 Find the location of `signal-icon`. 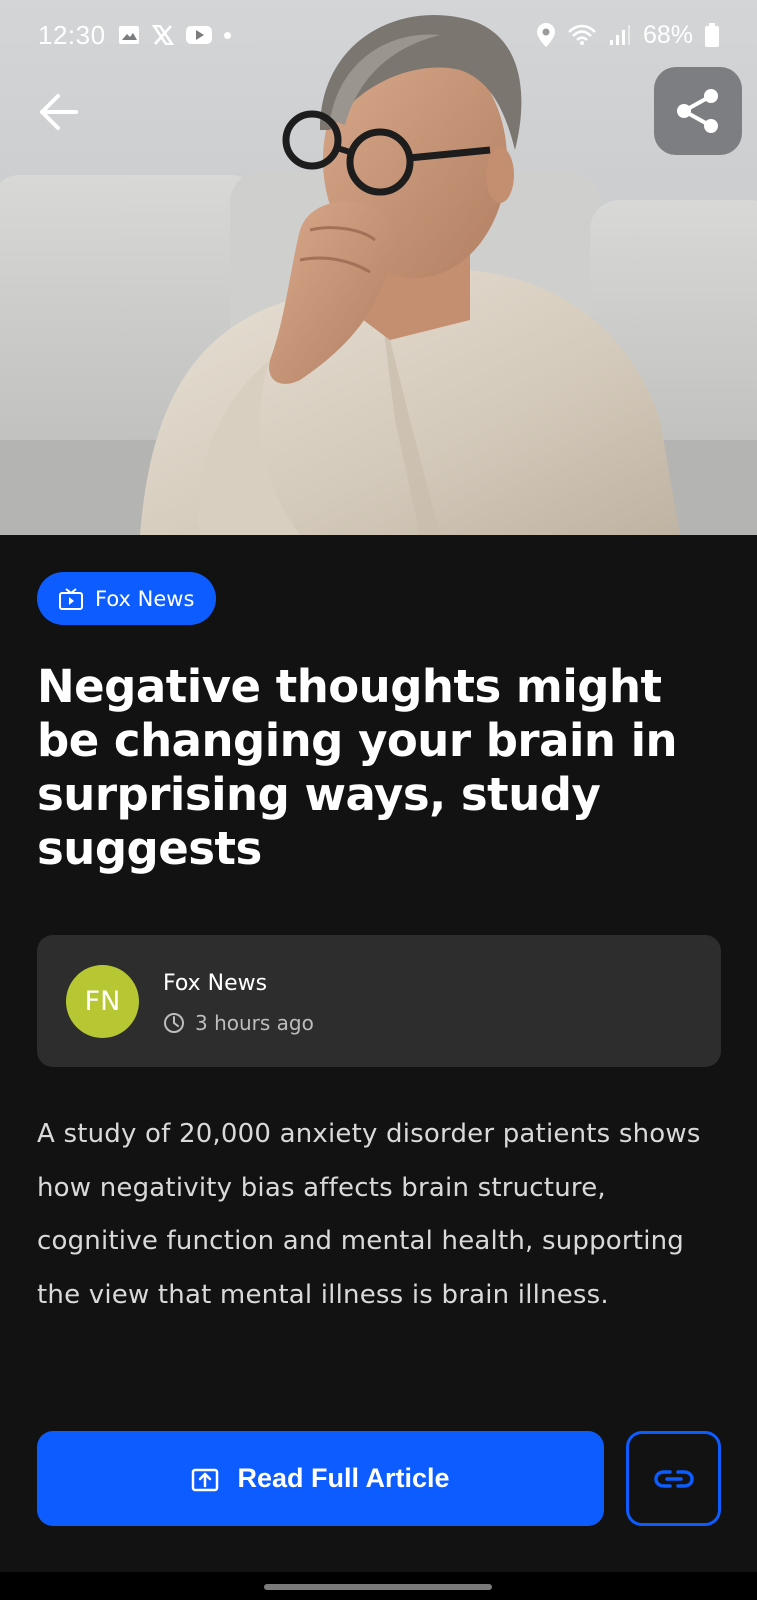

signal-icon is located at coordinates (620, 35).